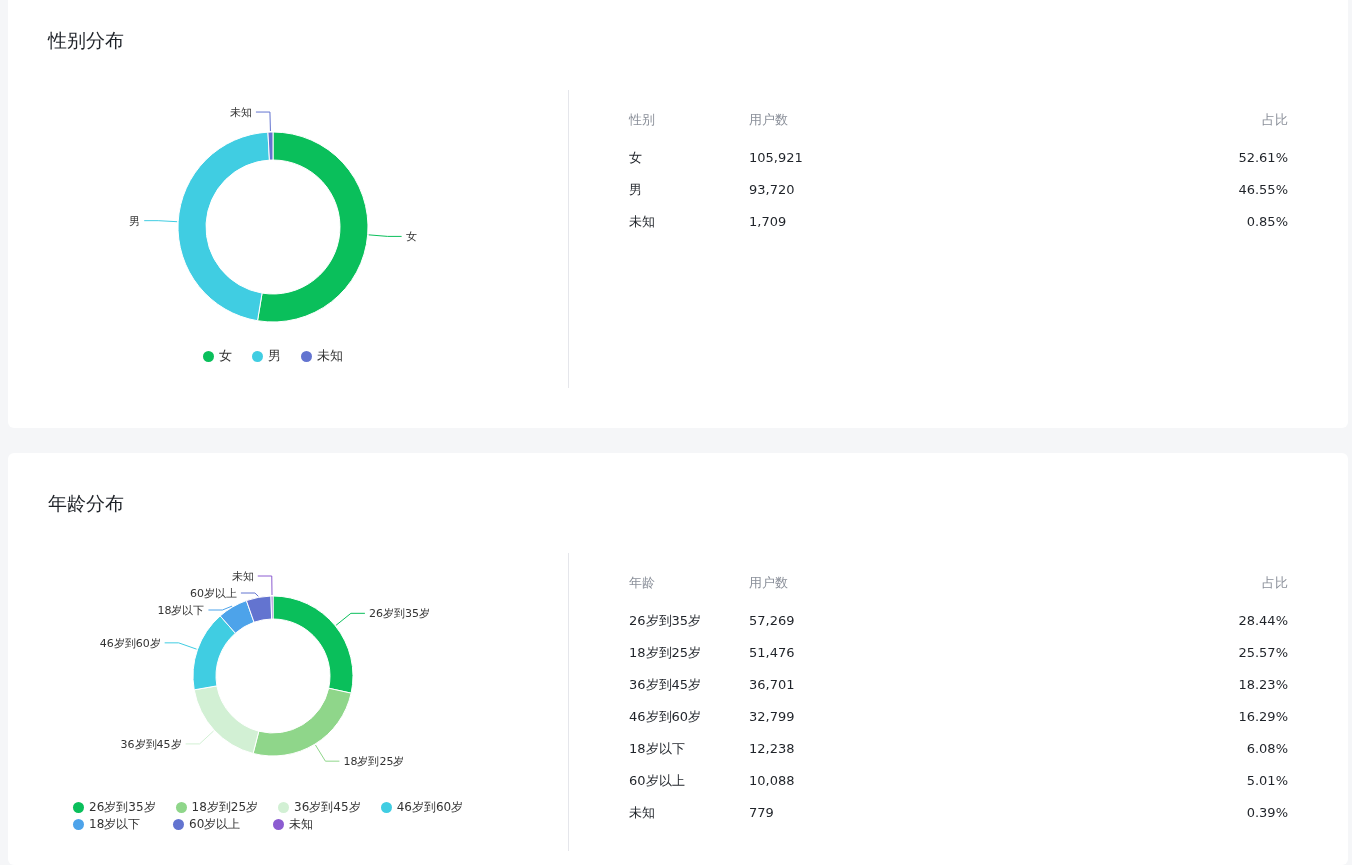 This screenshot has height=865, width=1352. Describe the element at coordinates (151, 744) in the screenshot. I see `slice-label: 36岁到45岁` at that location.